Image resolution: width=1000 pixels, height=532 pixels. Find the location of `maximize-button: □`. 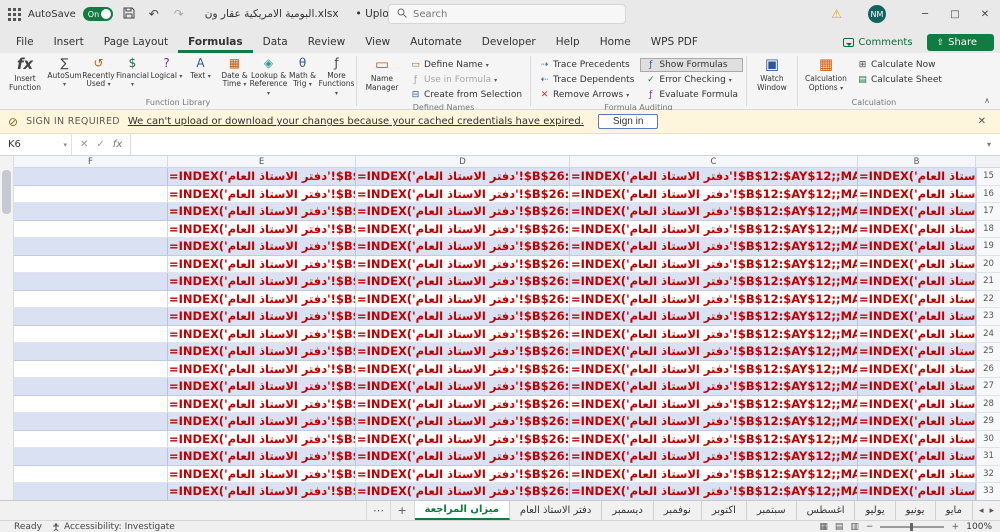

maximize-button: □ is located at coordinates (955, 14).